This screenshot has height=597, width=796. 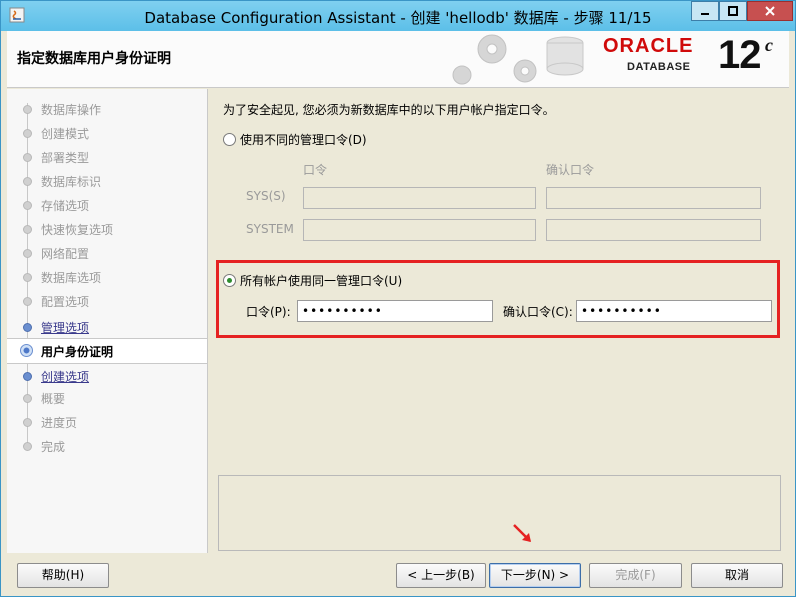 What do you see at coordinates (674, 311) in the screenshot?
I see `confirm-password-input: ••••••••••` at bounding box center [674, 311].